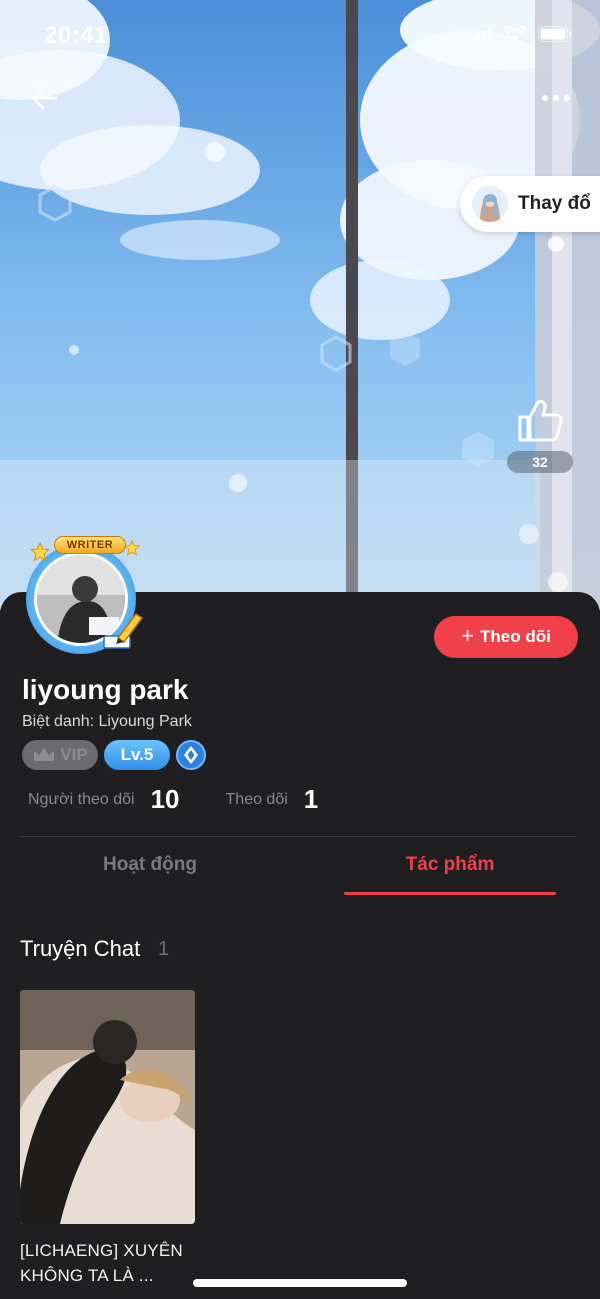 The width and height of the screenshot is (600, 1299). Describe the element at coordinates (44, 754) in the screenshot. I see `crown-icon` at that location.